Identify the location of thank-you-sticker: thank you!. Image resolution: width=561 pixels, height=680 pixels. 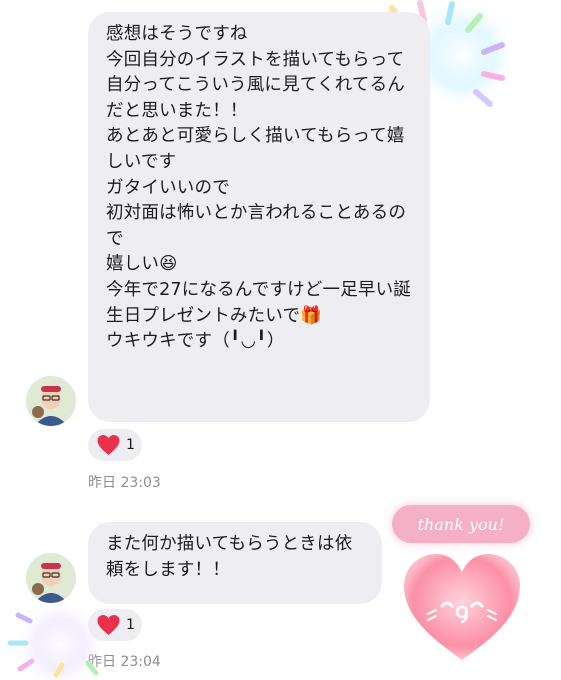
(461, 524).